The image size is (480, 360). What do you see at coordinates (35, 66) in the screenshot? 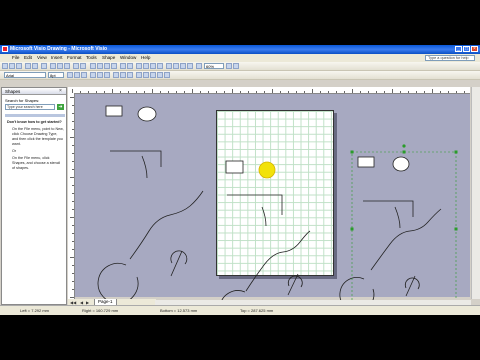
I see `preview-icon` at bounding box center [35, 66].